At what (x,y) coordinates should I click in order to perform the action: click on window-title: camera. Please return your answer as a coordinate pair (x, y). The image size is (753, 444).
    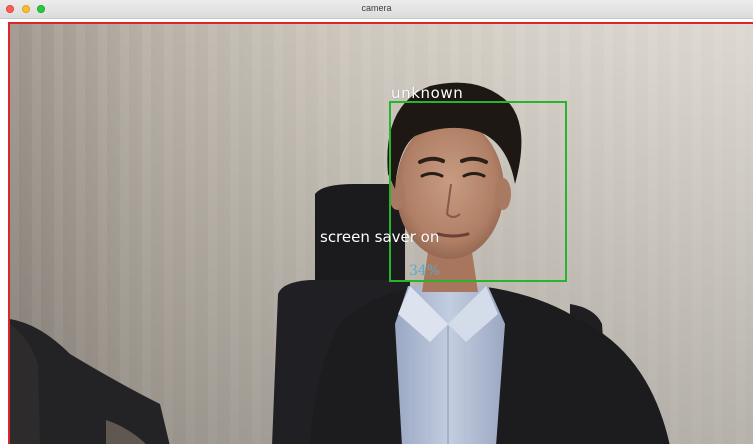
    Looking at the image, I should click on (376, 8).